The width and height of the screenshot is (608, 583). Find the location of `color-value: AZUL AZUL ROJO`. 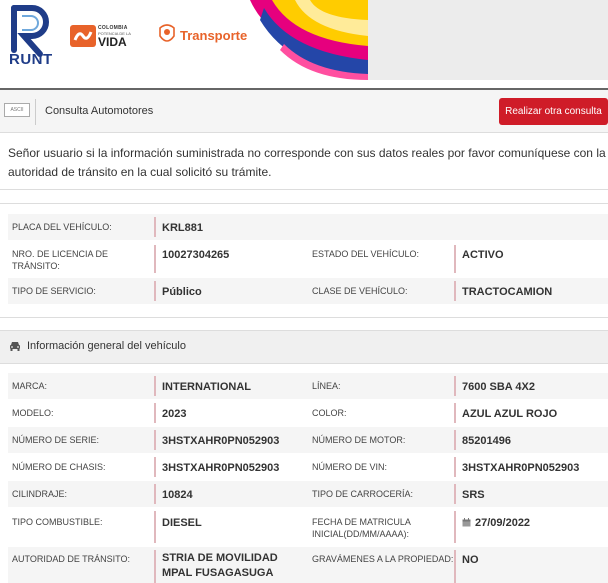

color-value: AZUL AZUL ROJO is located at coordinates (510, 414).